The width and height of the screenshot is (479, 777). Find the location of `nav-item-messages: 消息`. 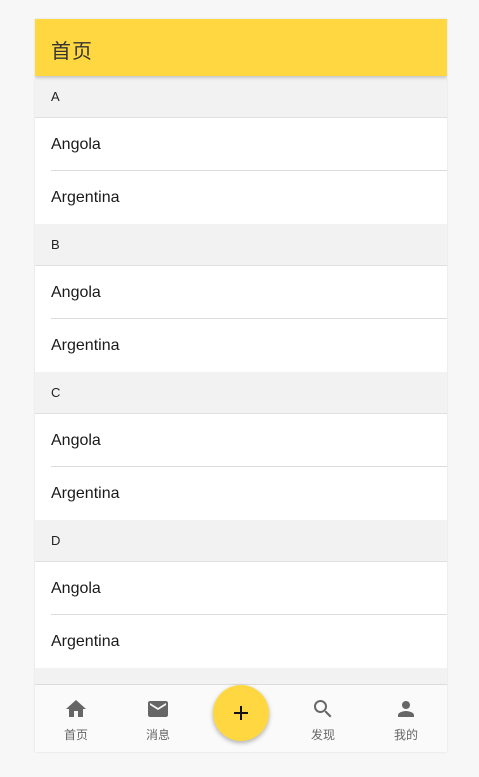

nav-item-messages: 消息 is located at coordinates (158, 718).